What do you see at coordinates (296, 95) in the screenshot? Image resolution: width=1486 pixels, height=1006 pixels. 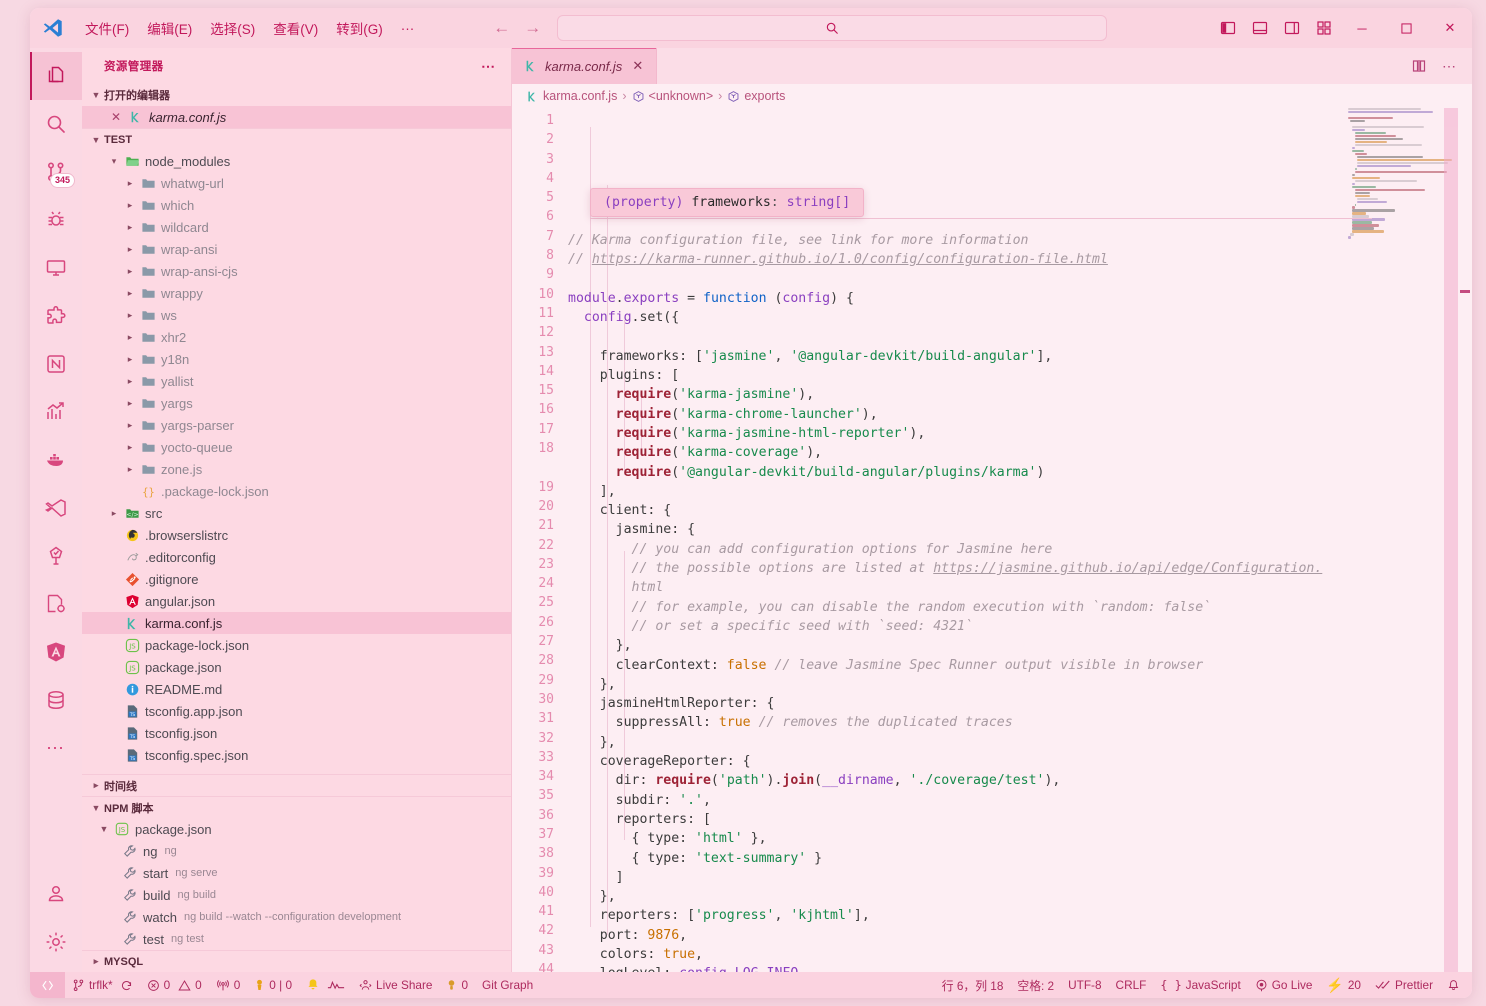 I see `section-open-editors: ▼ 打开的编辑器` at bounding box center [296, 95].